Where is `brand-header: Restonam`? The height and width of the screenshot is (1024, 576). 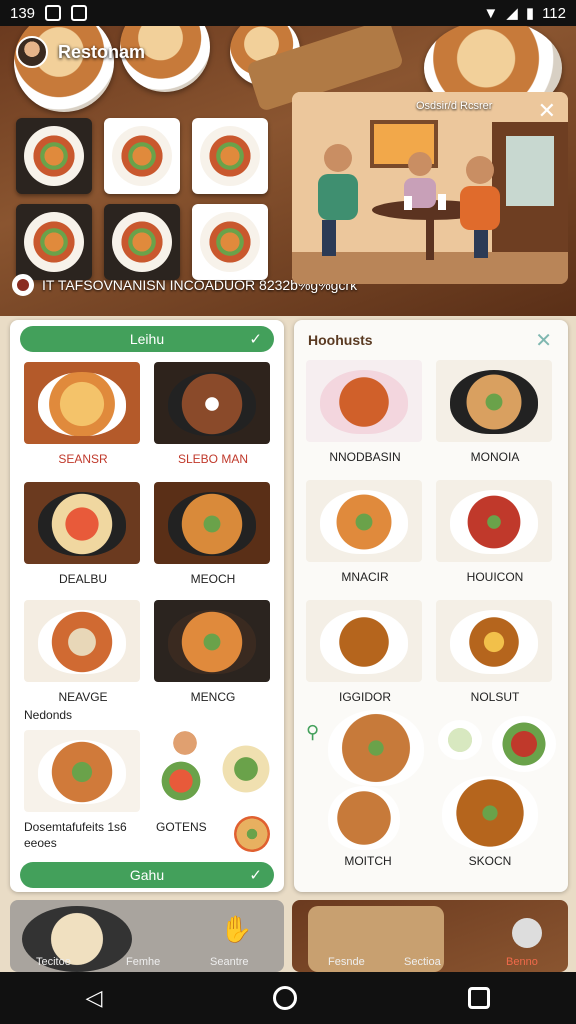 brand-header: Restonam is located at coordinates (80, 52).